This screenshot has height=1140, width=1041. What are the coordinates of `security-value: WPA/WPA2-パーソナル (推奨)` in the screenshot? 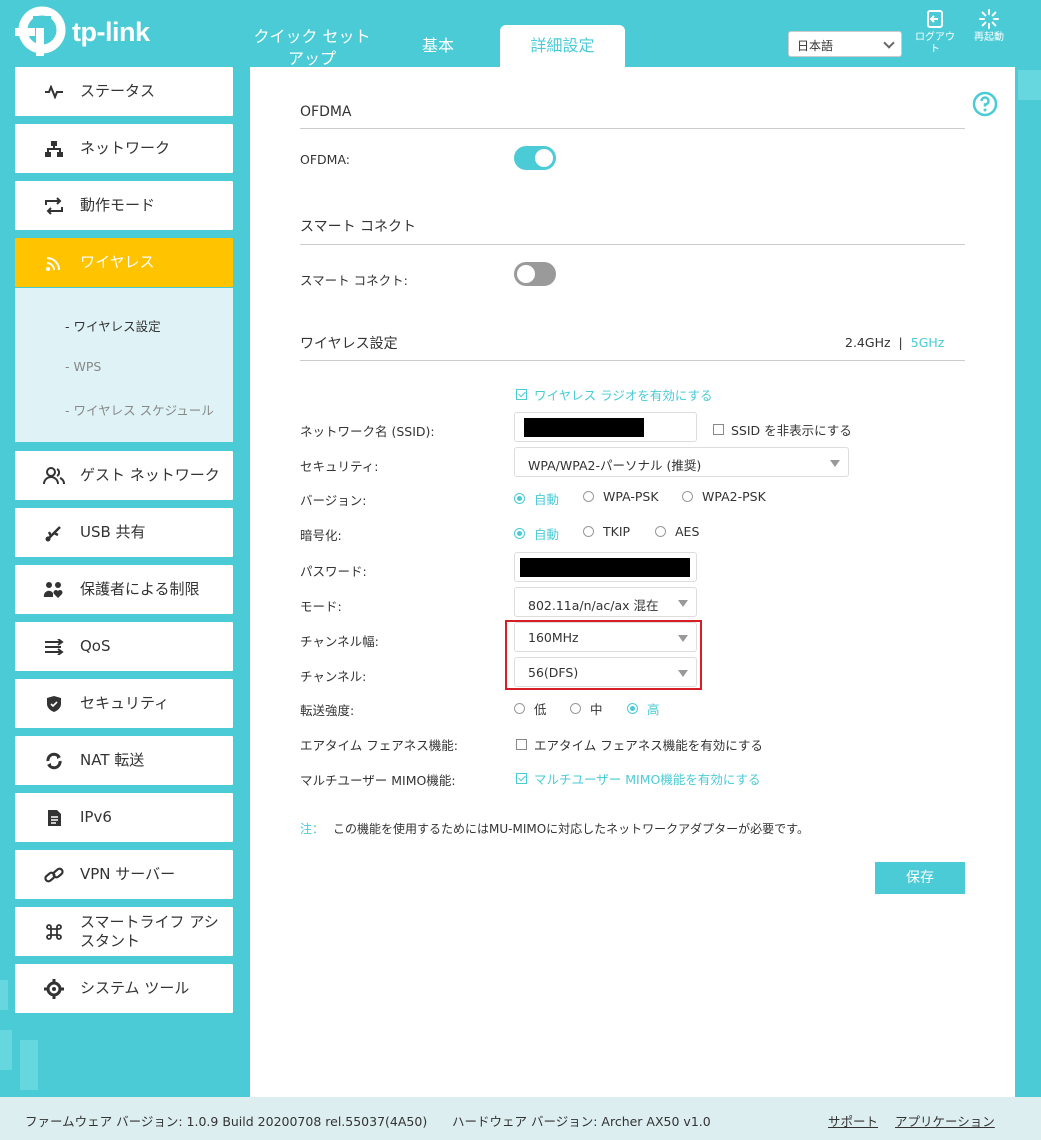 It's located at (615, 465).